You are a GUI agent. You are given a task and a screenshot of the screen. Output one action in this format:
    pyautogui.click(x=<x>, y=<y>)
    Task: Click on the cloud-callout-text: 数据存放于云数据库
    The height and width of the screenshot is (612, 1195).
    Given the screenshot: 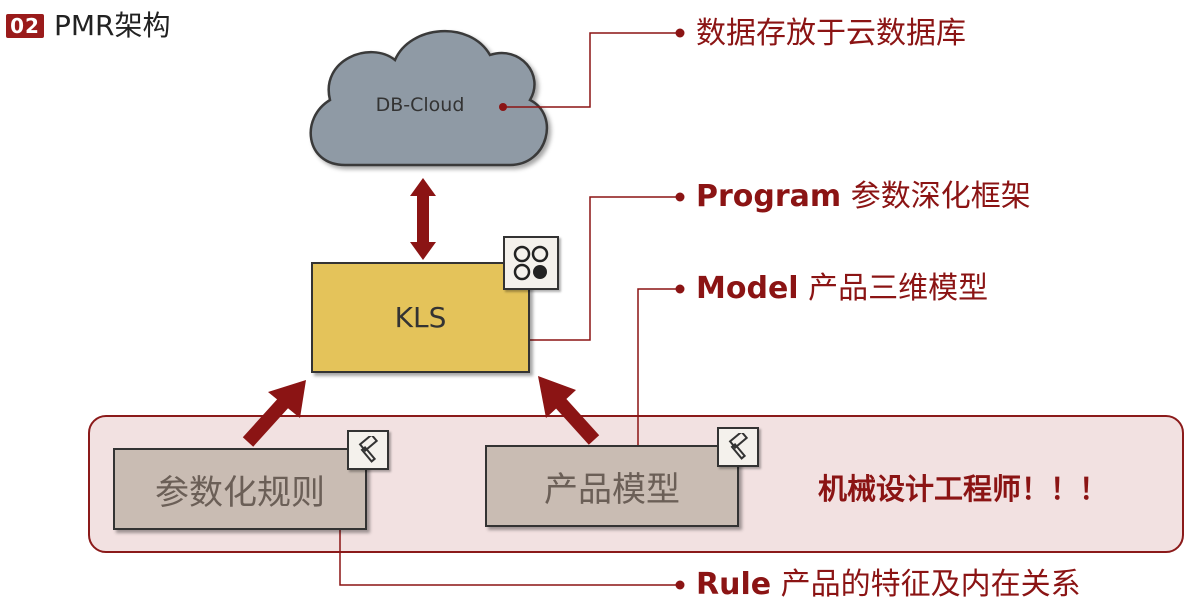 What is the action you would take?
    pyautogui.click(x=831, y=33)
    